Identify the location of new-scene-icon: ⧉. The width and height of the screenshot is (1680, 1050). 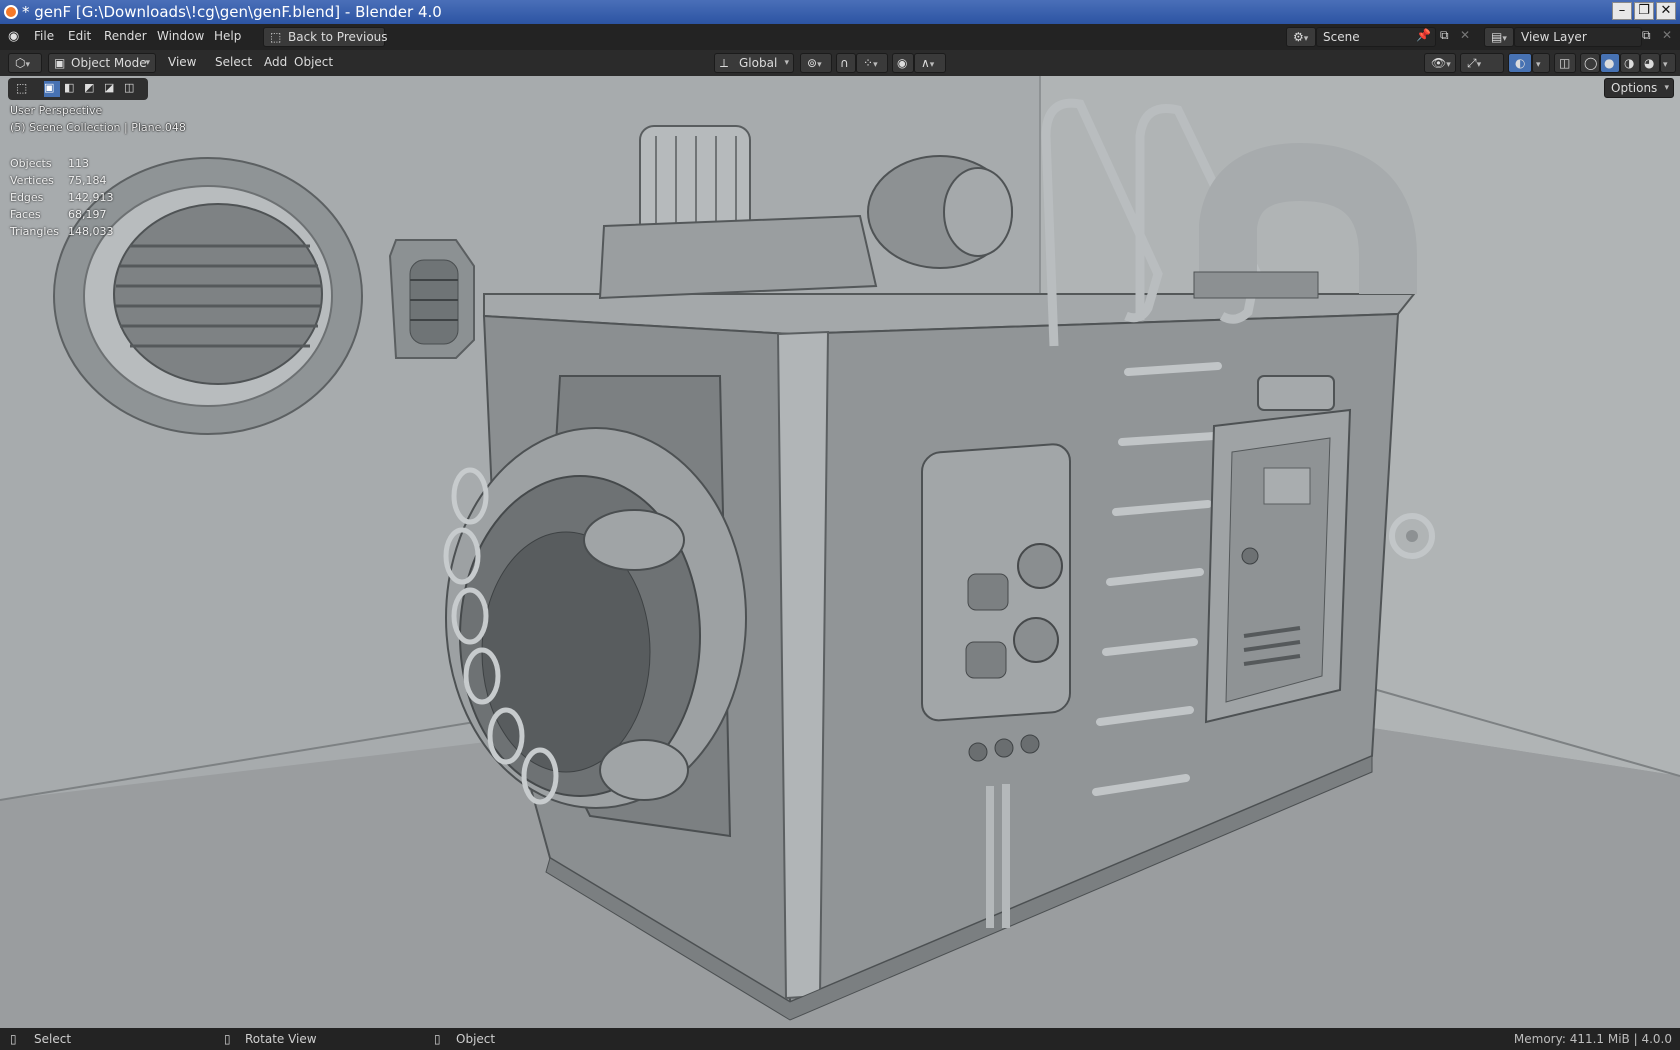
(1444, 35).